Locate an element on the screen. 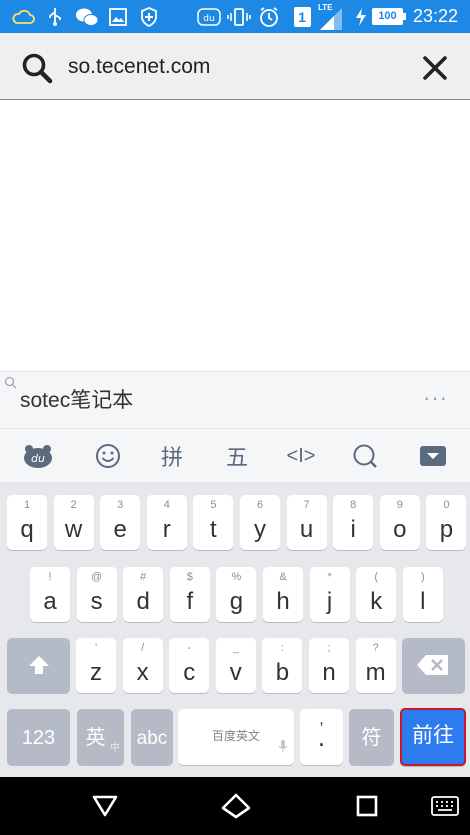  space-key: 百度英文 is located at coordinates (236, 737).